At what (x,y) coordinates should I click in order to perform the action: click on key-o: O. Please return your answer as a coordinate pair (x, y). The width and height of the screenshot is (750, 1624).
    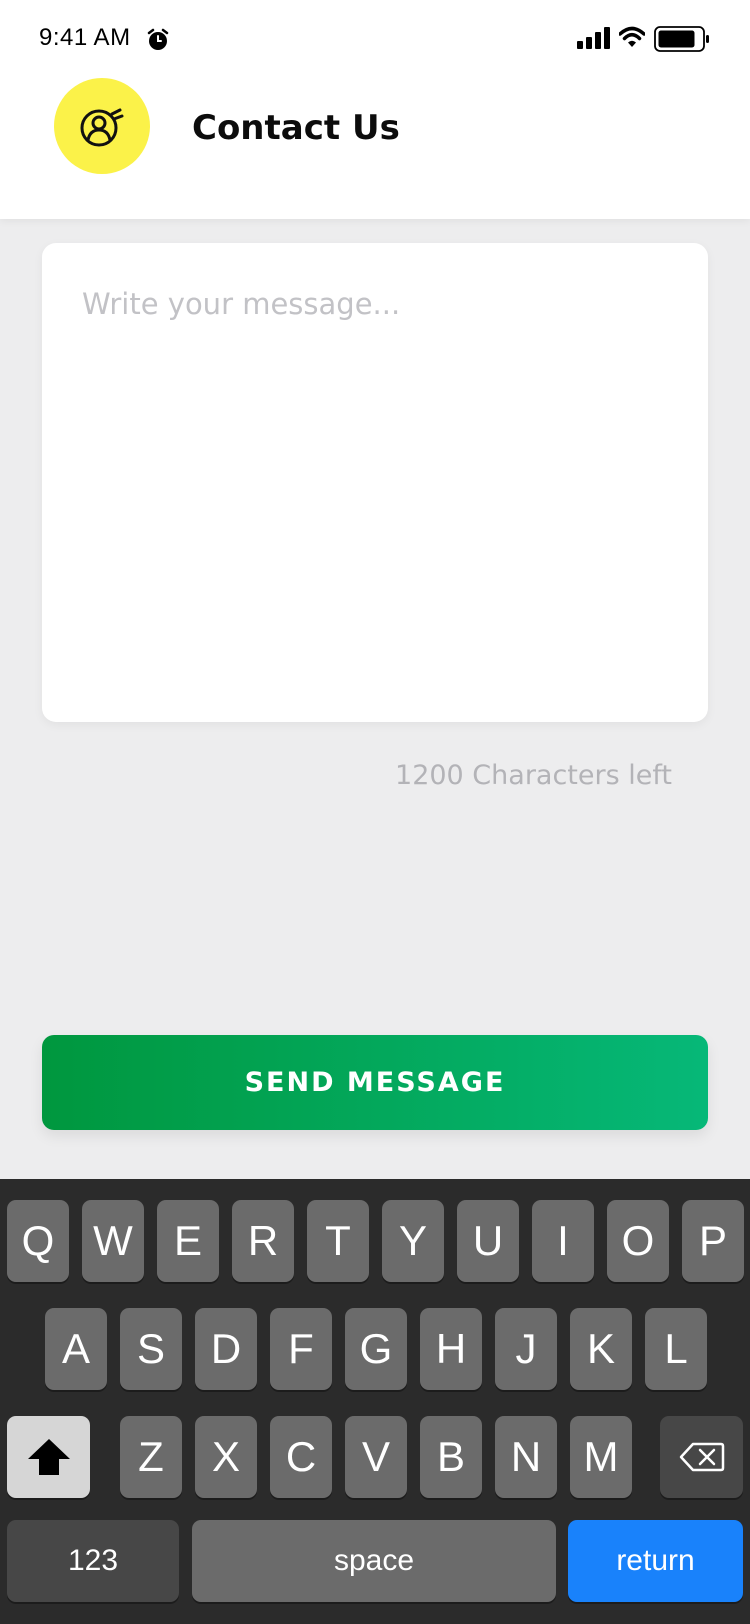
    Looking at the image, I should click on (638, 1241).